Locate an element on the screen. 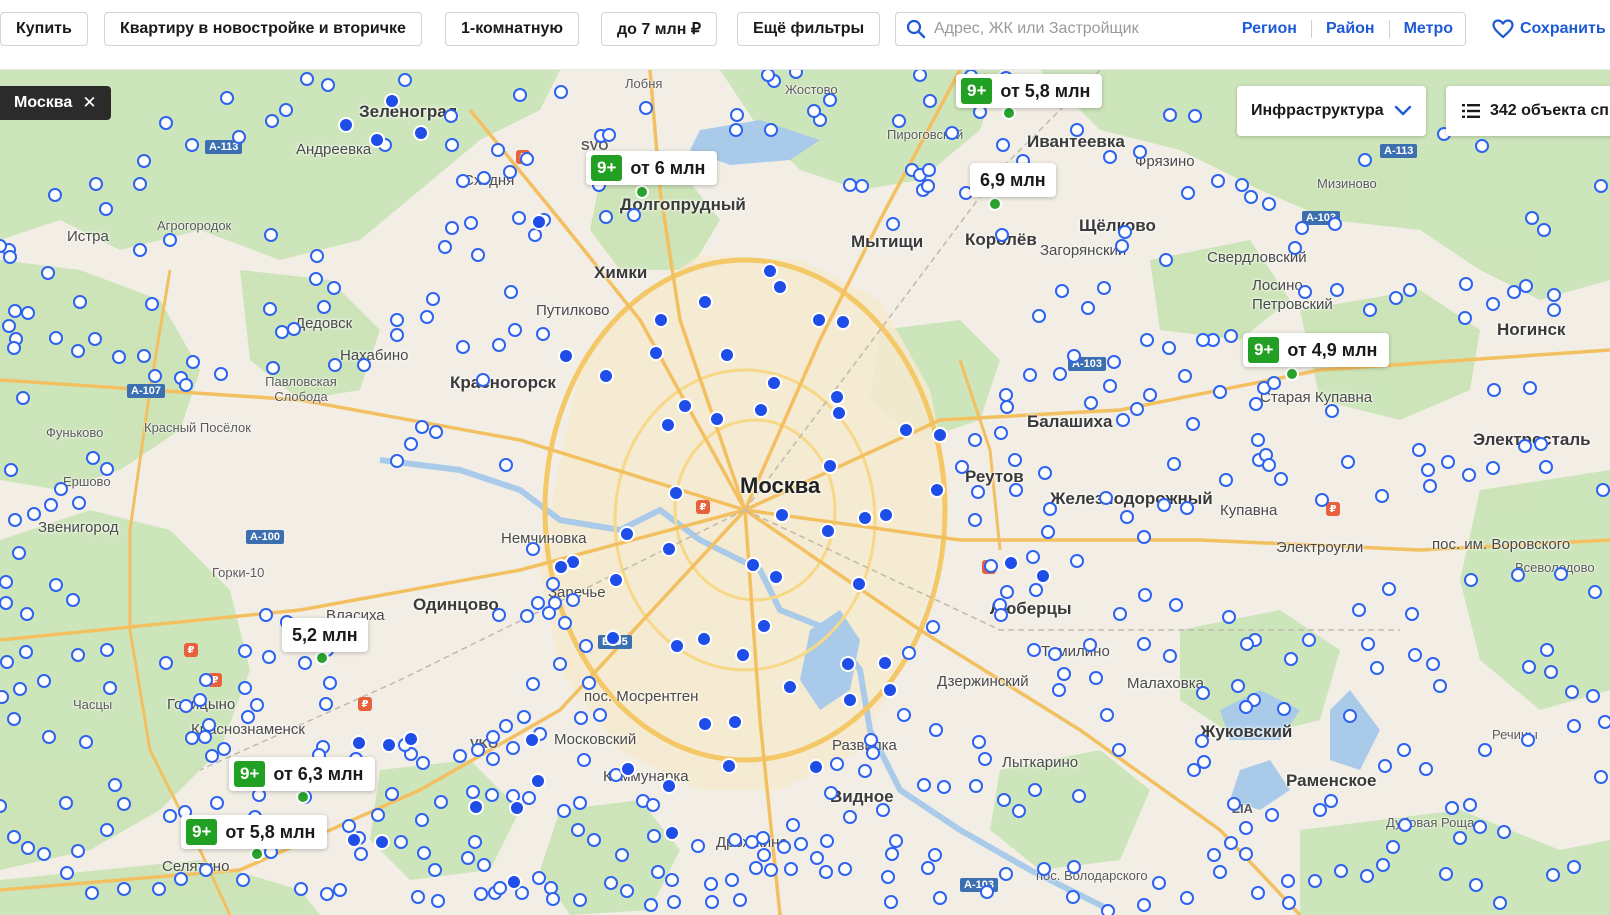  price-select: до 7 млн ₽ is located at coordinates (659, 29).